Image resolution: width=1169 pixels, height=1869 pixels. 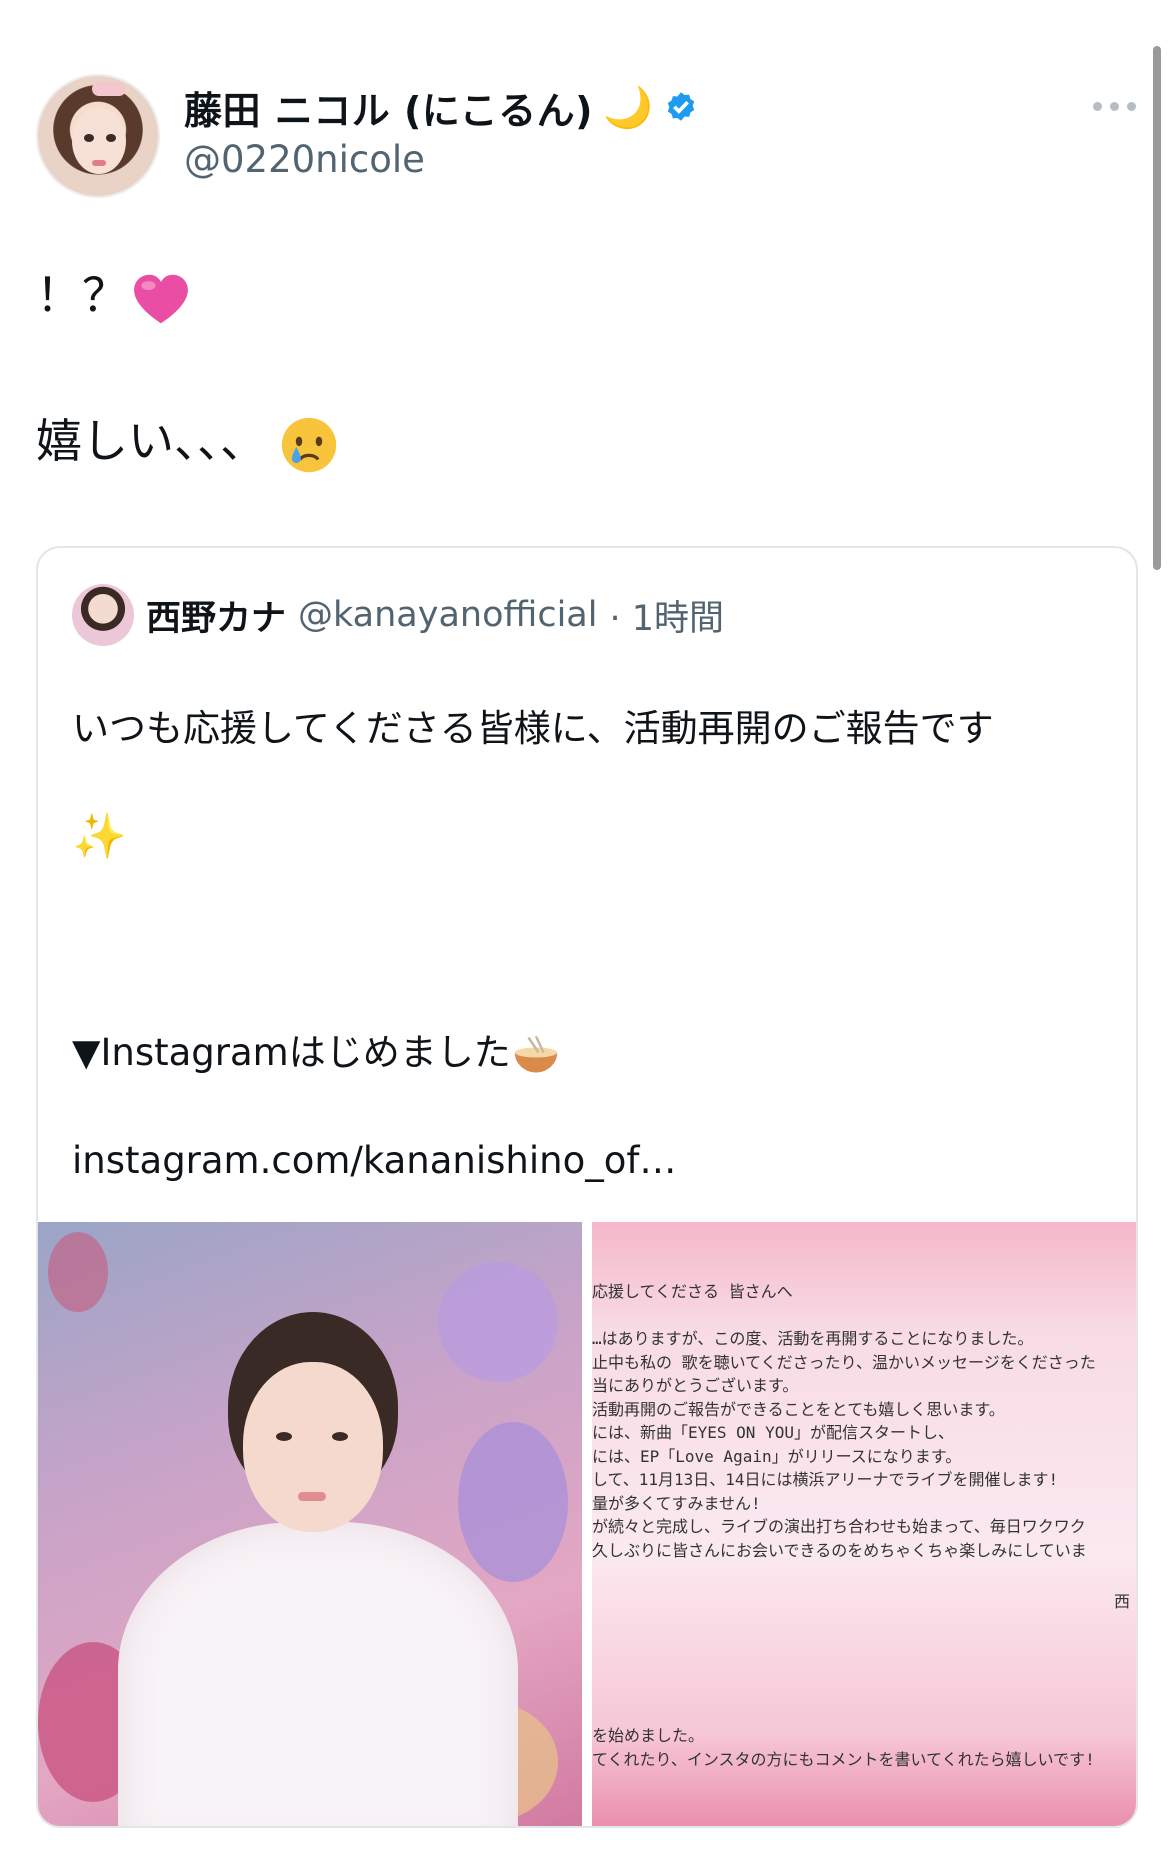 What do you see at coordinates (388, 107) in the screenshot?
I see `display-name: 藤田 ニコル (にこるん)` at bounding box center [388, 107].